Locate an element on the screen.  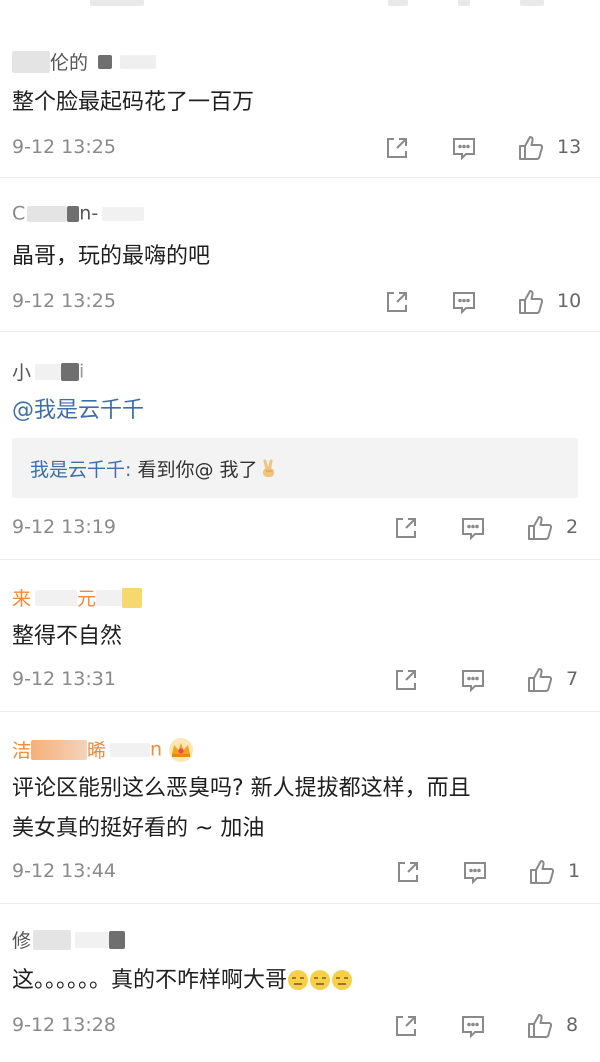
comment-username: 伦的 is located at coordinates (84, 61).